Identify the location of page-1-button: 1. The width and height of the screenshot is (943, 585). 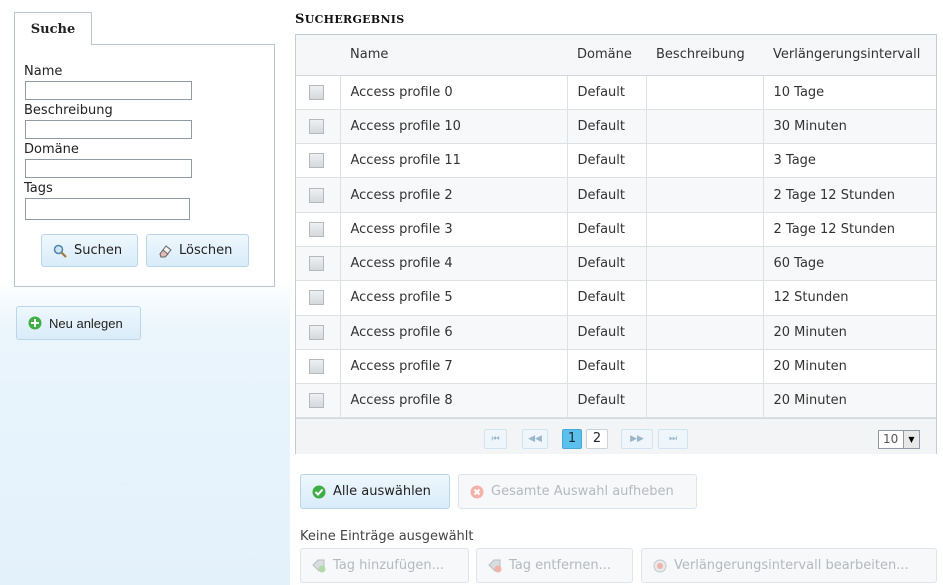
(572, 439).